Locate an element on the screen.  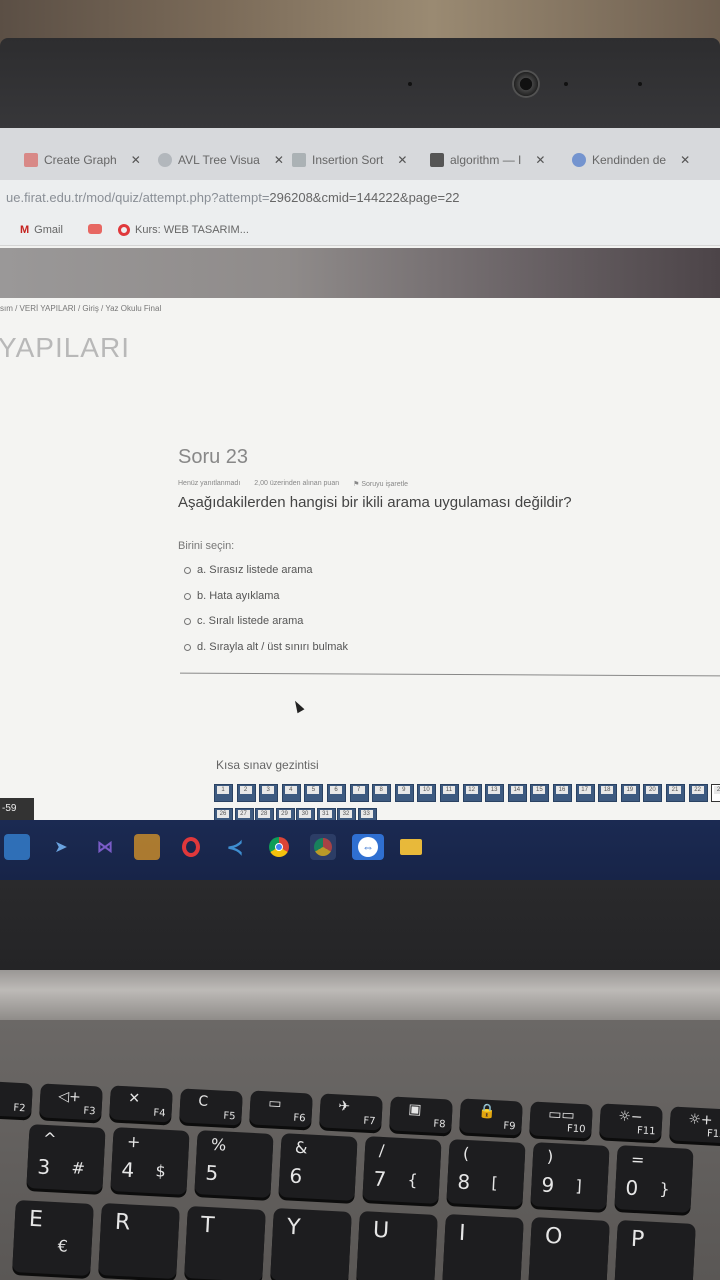
quiz-nav-number: 4 is located at coordinates (290, 790).